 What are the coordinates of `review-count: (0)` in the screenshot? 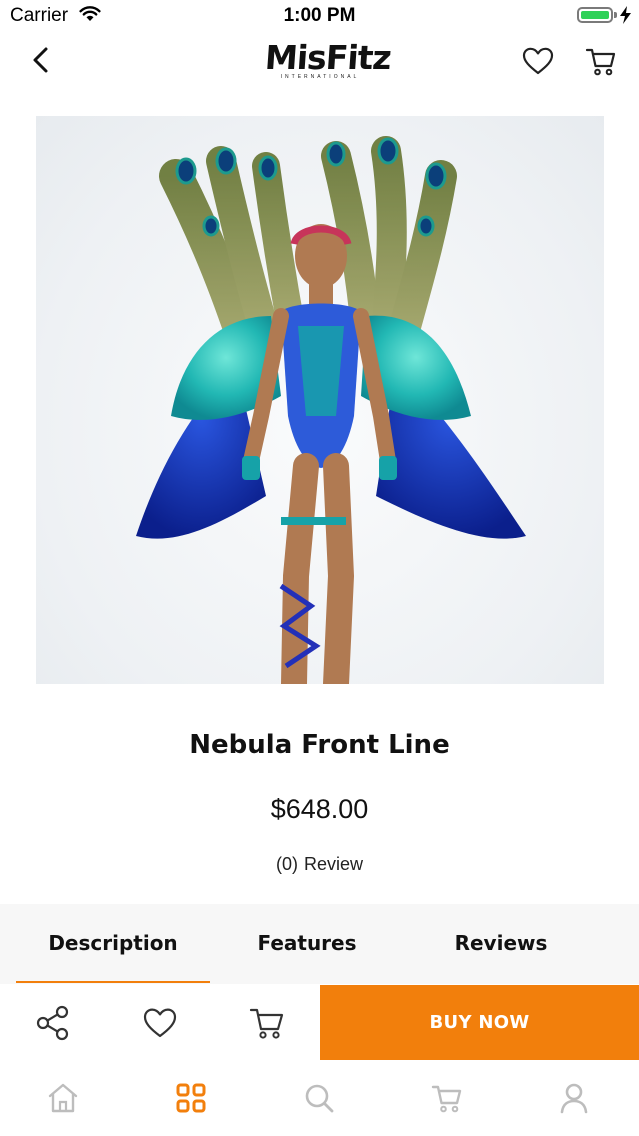 It's located at (286, 864).